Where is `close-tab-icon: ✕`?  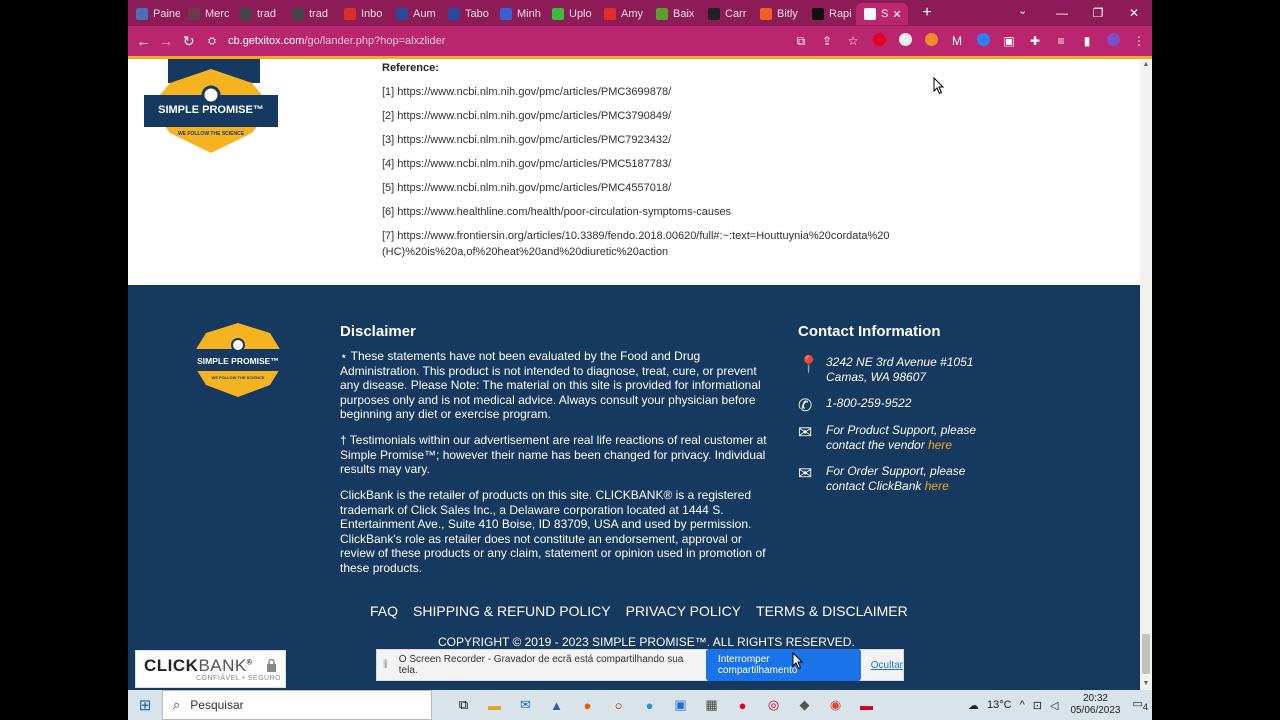
close-tab-icon: ✕ is located at coordinates (896, 14).